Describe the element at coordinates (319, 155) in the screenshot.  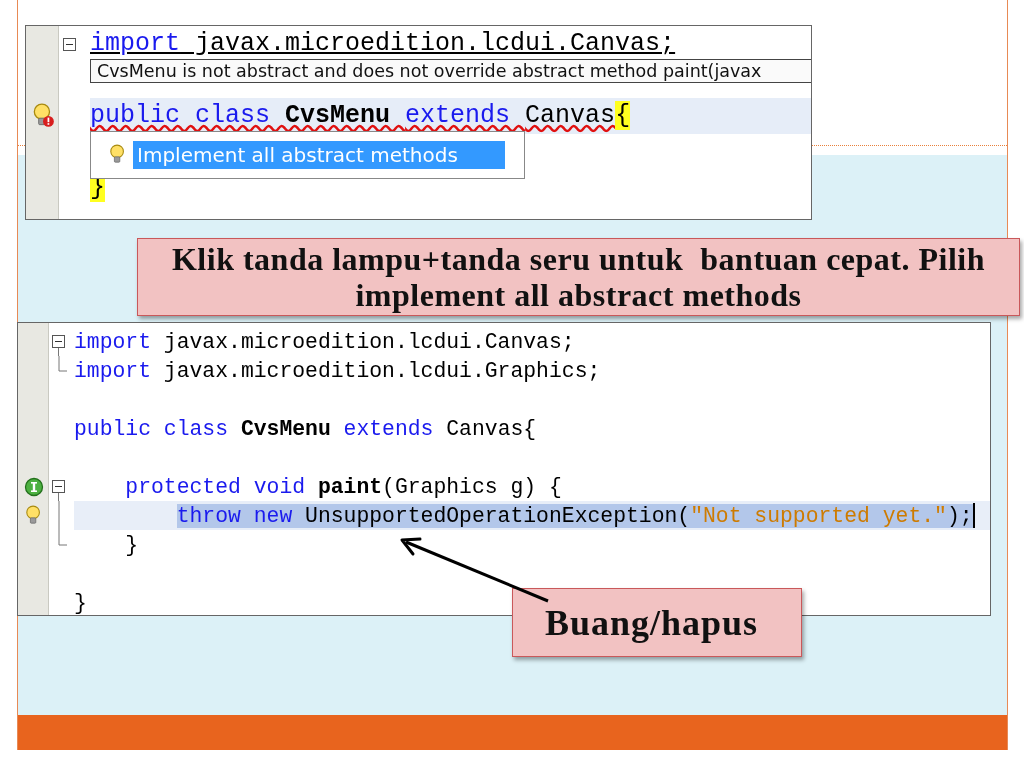
I see `hint-item: Implement all abstract methods` at that location.